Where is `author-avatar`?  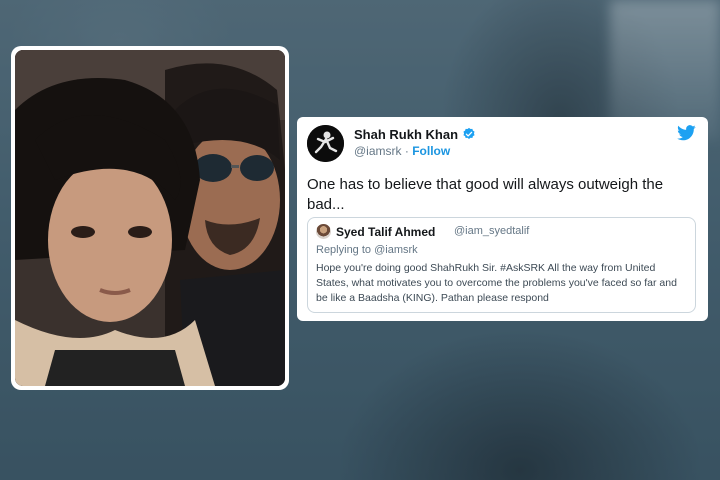 author-avatar is located at coordinates (325, 143).